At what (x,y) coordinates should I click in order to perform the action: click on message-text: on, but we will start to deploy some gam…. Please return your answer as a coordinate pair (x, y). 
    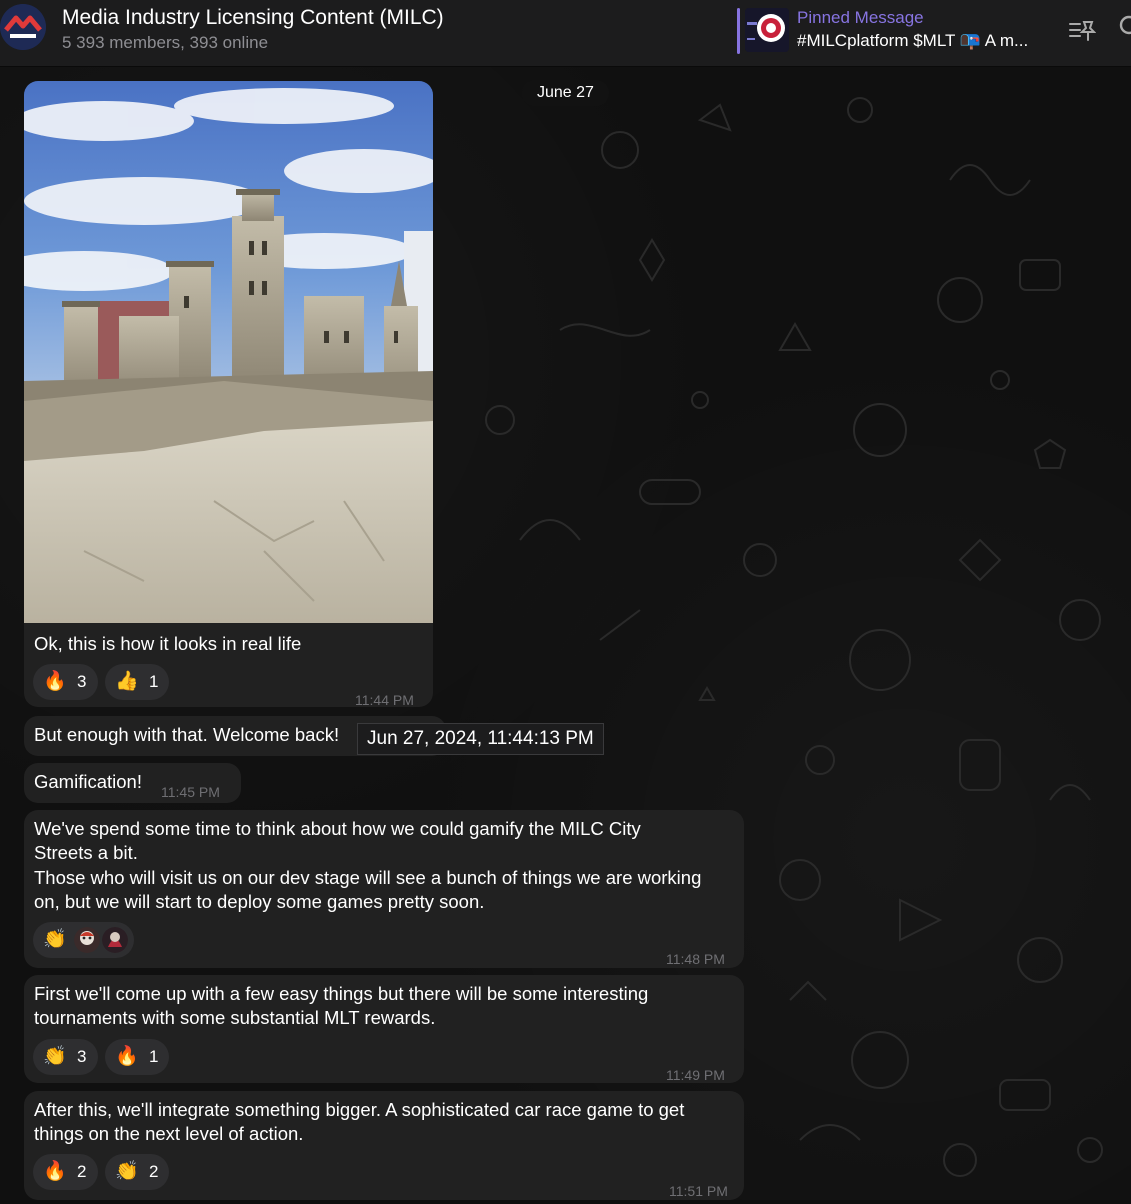
    Looking at the image, I should click on (259, 901).